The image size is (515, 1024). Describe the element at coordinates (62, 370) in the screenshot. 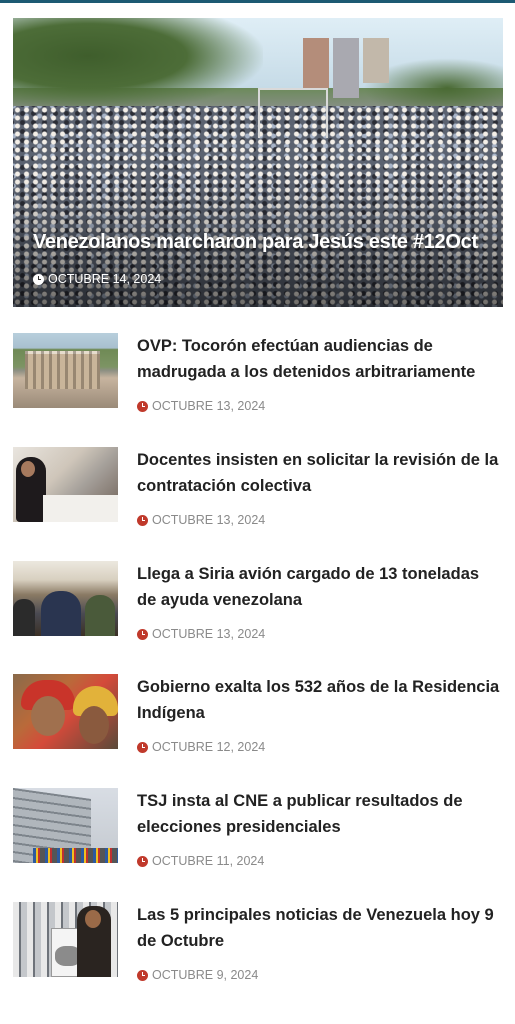

I see `thumb-building-windows` at that location.